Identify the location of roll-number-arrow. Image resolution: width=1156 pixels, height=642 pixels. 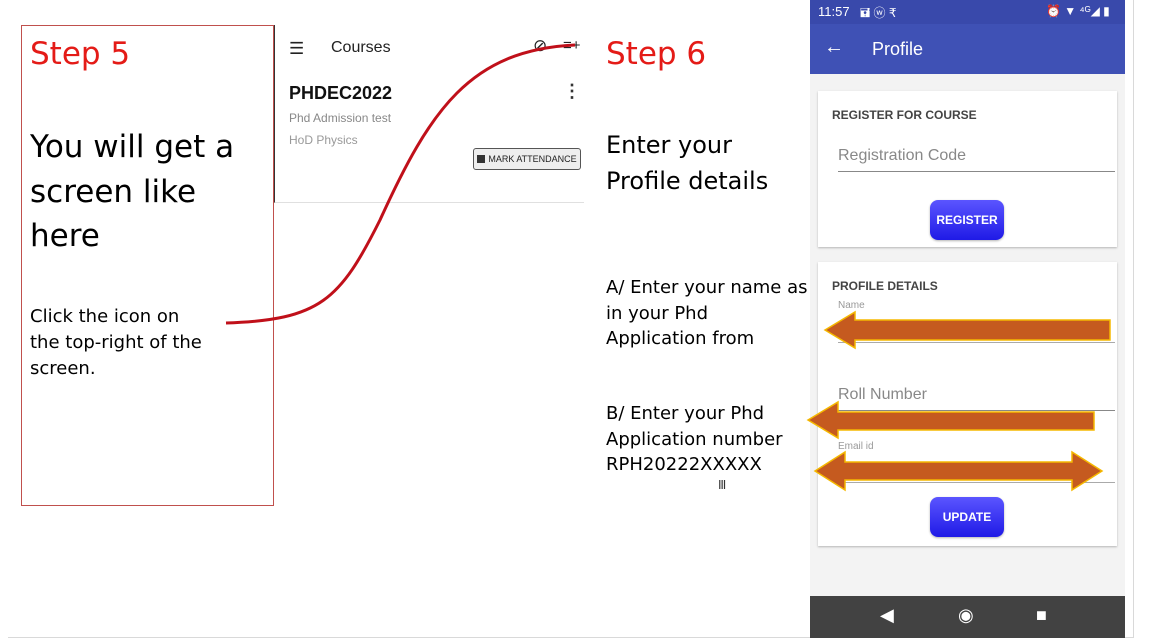
(950, 420).